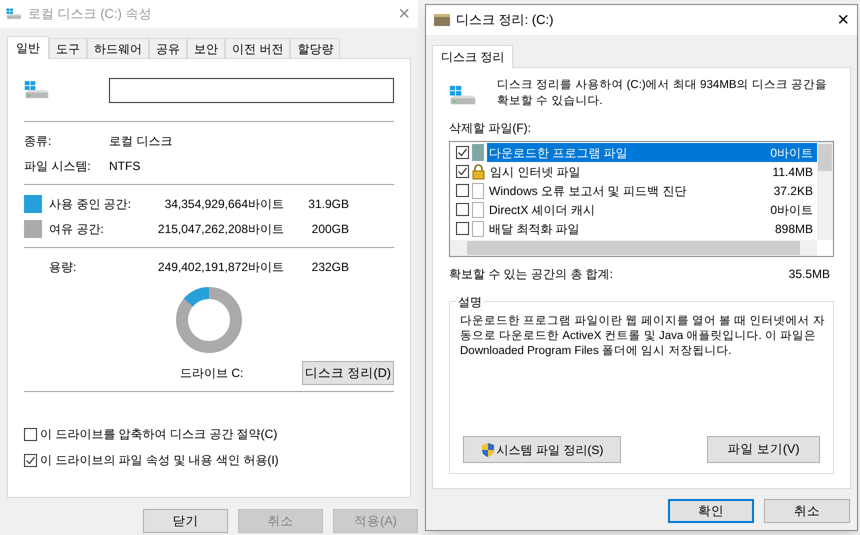  Describe the element at coordinates (825, 191) in the screenshot. I see `vertical-scrollbar` at that location.